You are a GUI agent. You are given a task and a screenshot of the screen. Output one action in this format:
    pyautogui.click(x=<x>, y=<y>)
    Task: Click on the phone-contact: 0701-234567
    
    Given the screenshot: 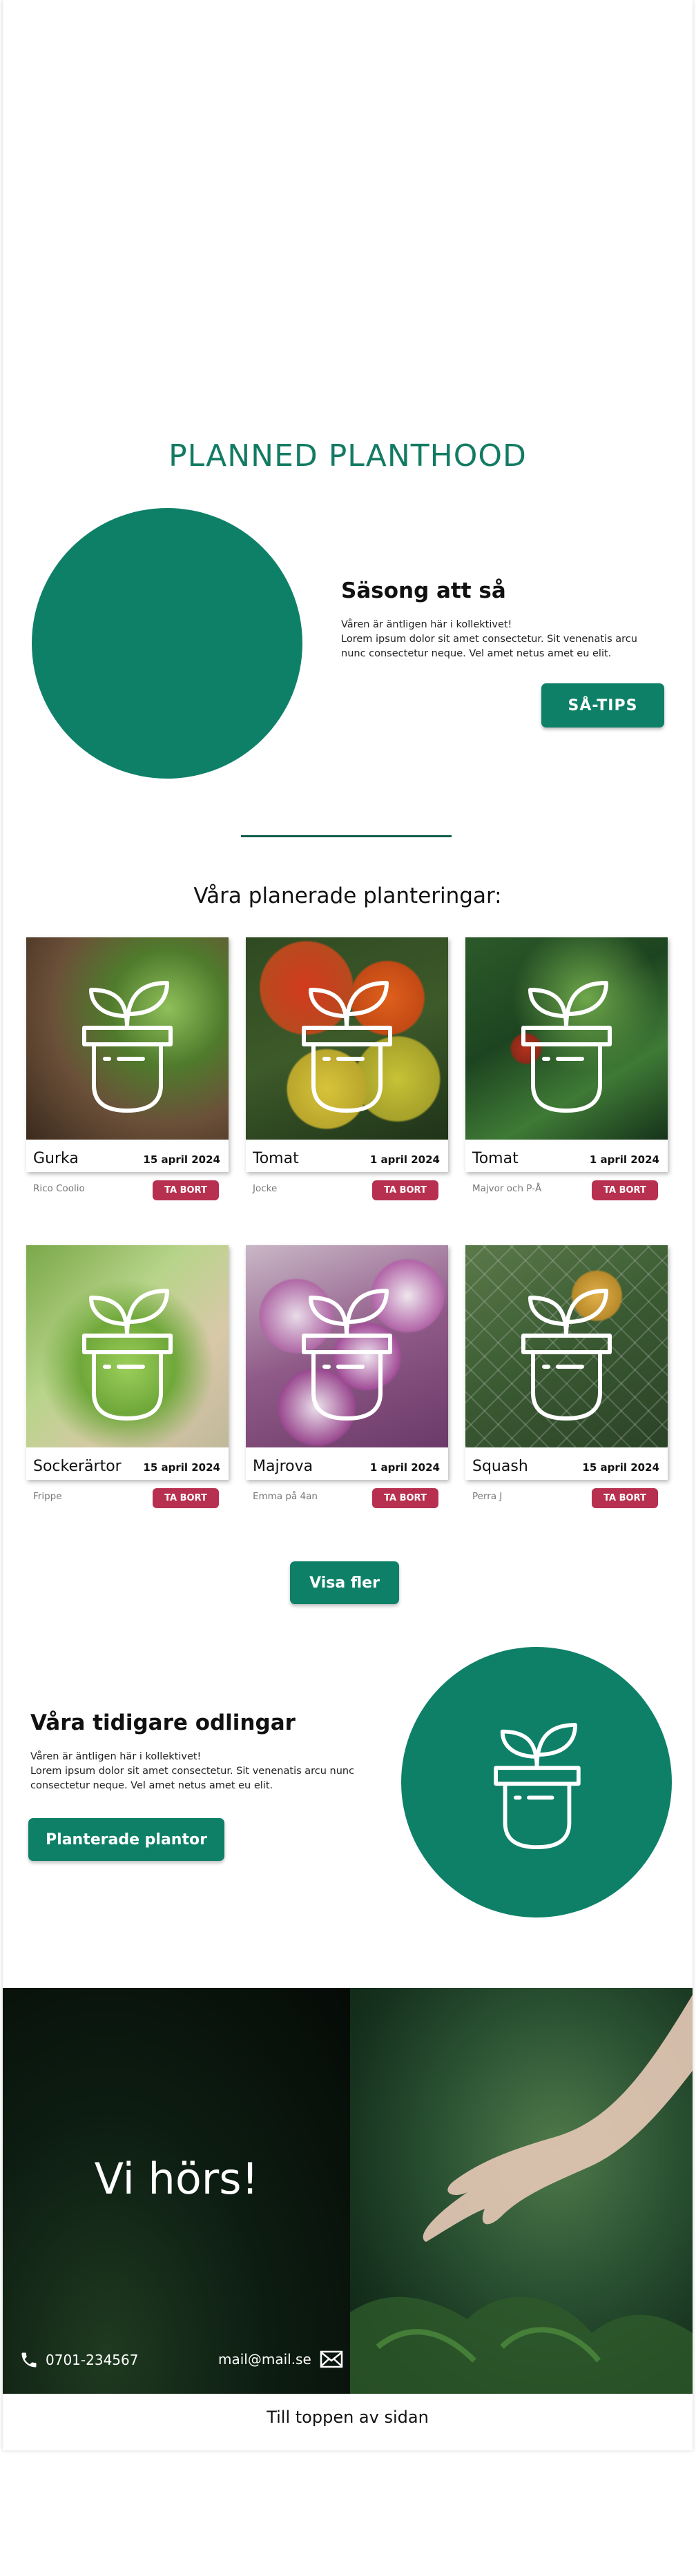 What is the action you would take?
    pyautogui.click(x=78, y=2360)
    